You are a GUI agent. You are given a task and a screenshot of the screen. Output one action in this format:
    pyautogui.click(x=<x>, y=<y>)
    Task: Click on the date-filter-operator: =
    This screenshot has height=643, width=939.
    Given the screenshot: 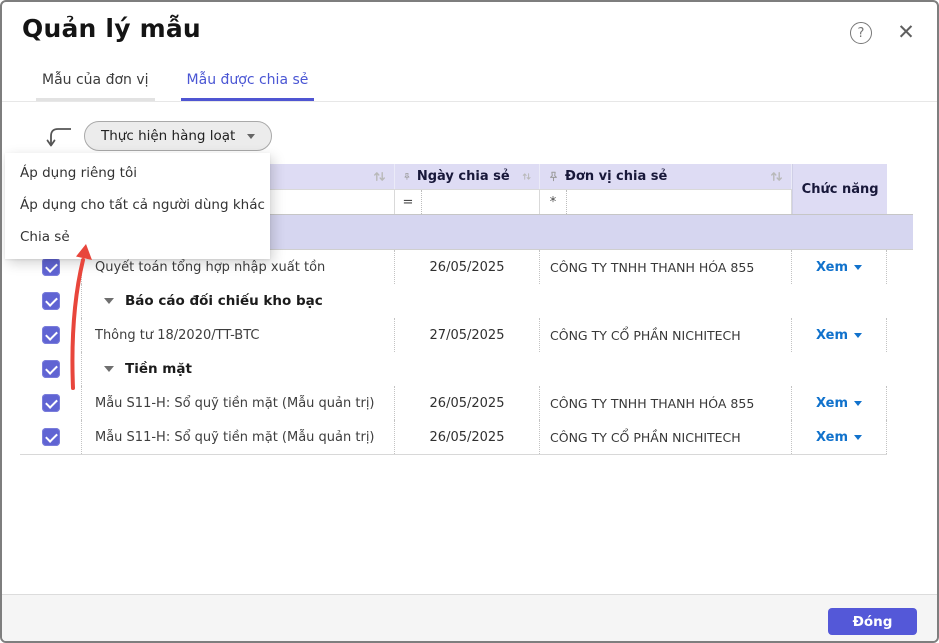 What is the action you would take?
    pyautogui.click(x=408, y=202)
    